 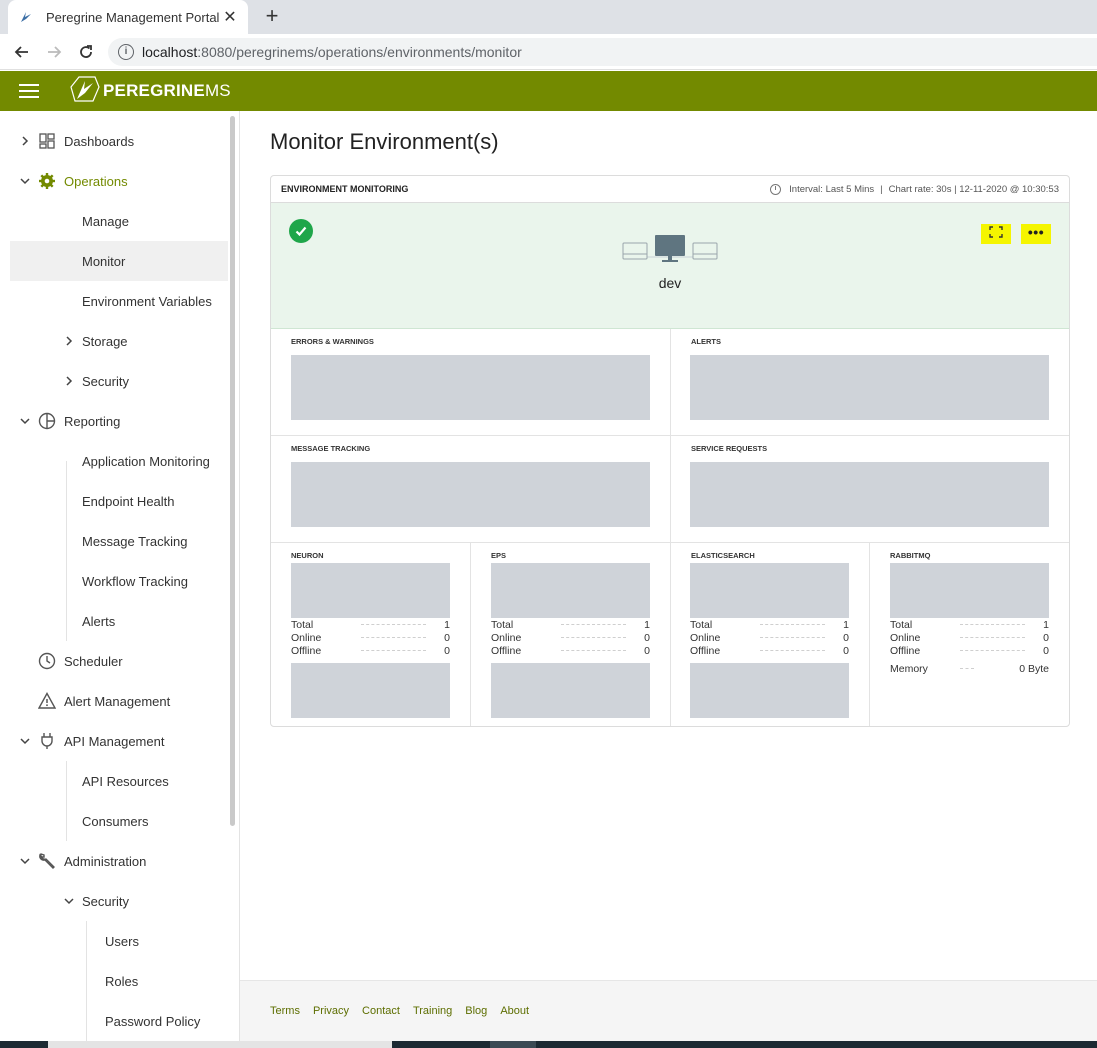 I want to click on sidebar-item-workflow-tracking: Workflow Tracking, so click(x=155, y=581).